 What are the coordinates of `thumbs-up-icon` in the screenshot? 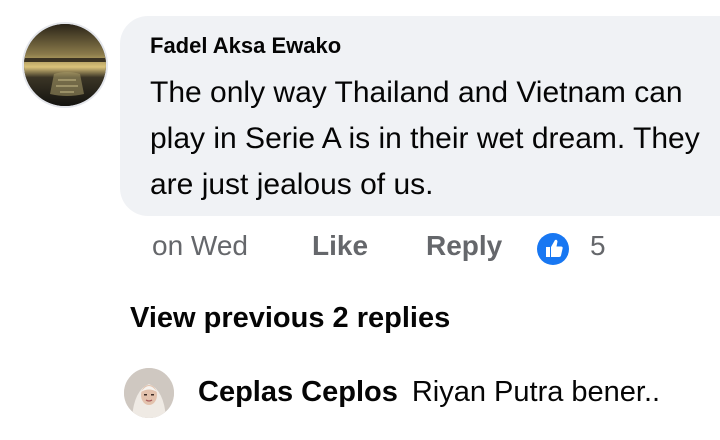 It's located at (553, 249).